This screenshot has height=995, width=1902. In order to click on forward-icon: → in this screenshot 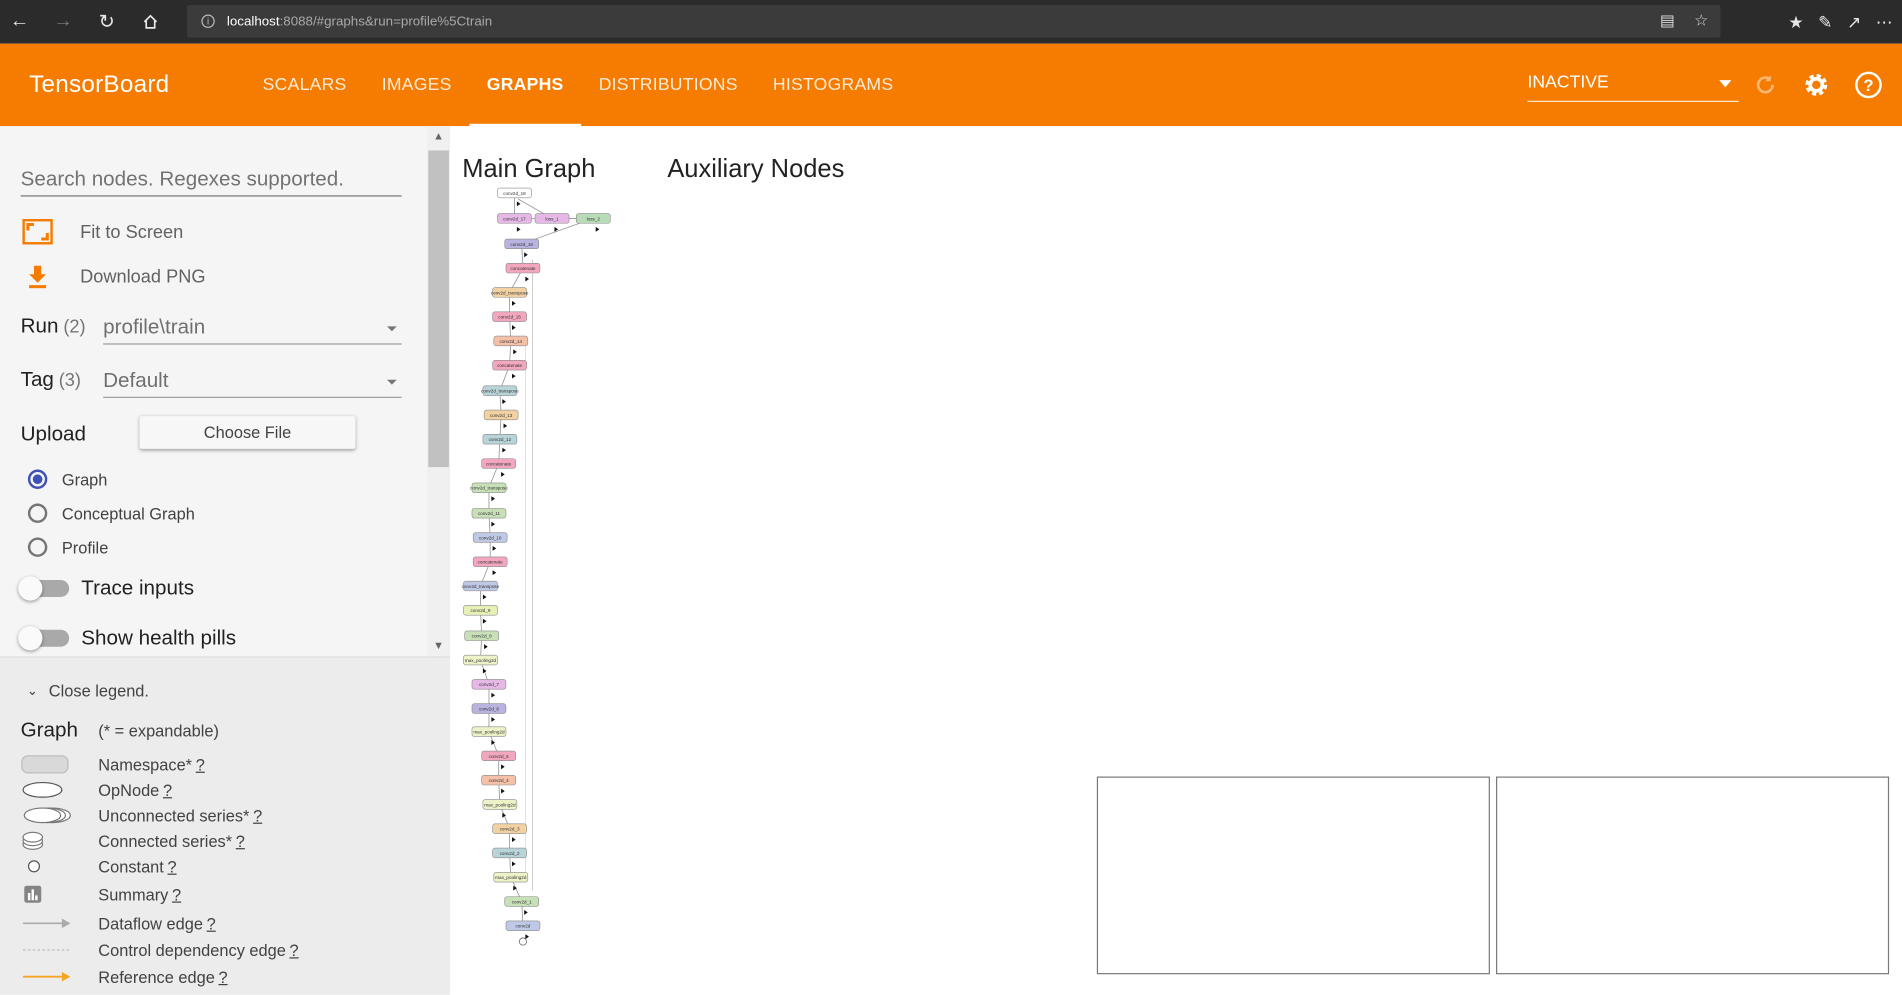, I will do `click(63, 22)`.